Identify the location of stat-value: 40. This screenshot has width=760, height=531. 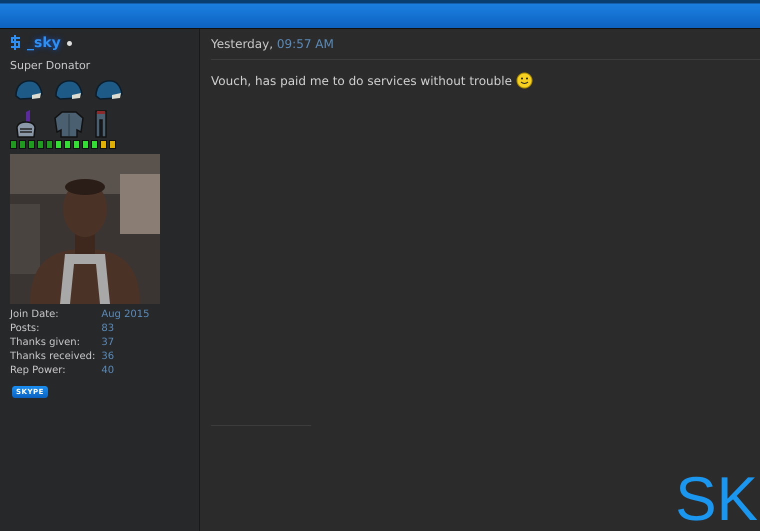
(108, 370).